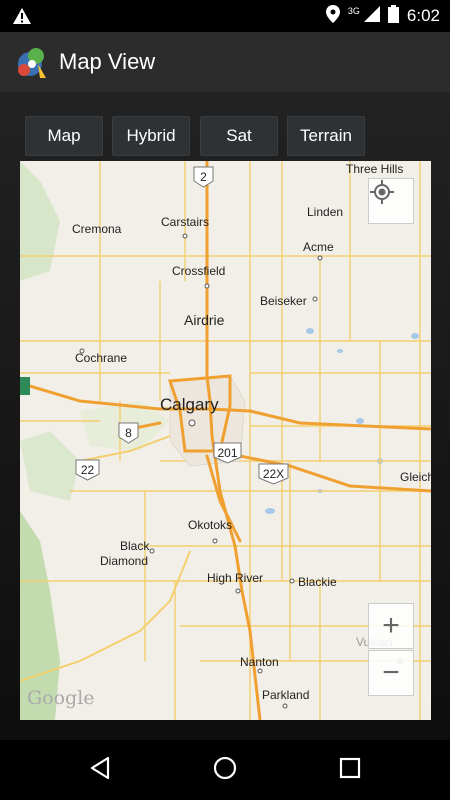 This screenshot has width=450, height=800. I want to click on place-linden: Linden, so click(325, 212).